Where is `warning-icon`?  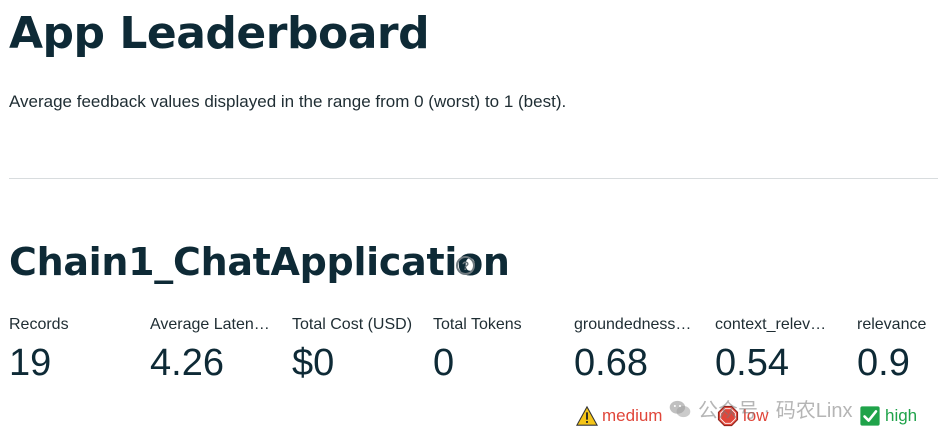 warning-icon is located at coordinates (587, 415).